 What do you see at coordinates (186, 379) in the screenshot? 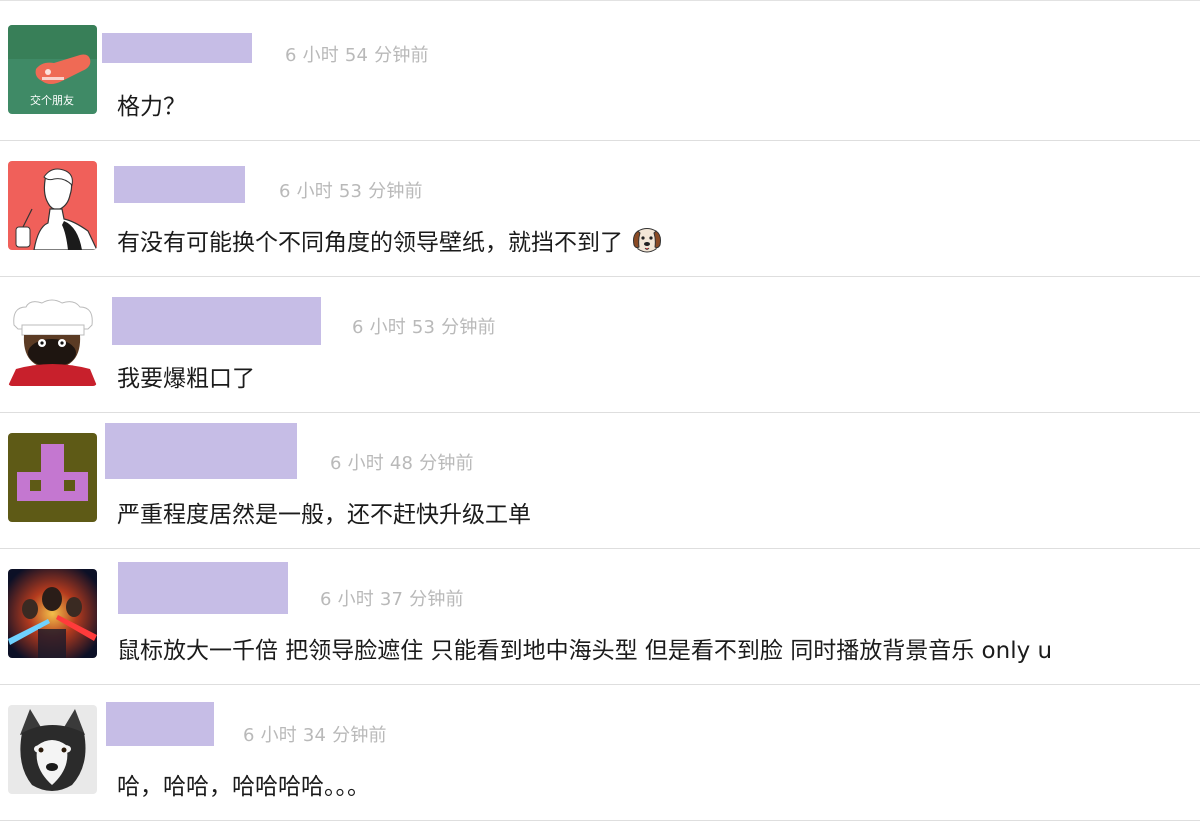
I see `comment-text: 我要爆粗口了` at bounding box center [186, 379].